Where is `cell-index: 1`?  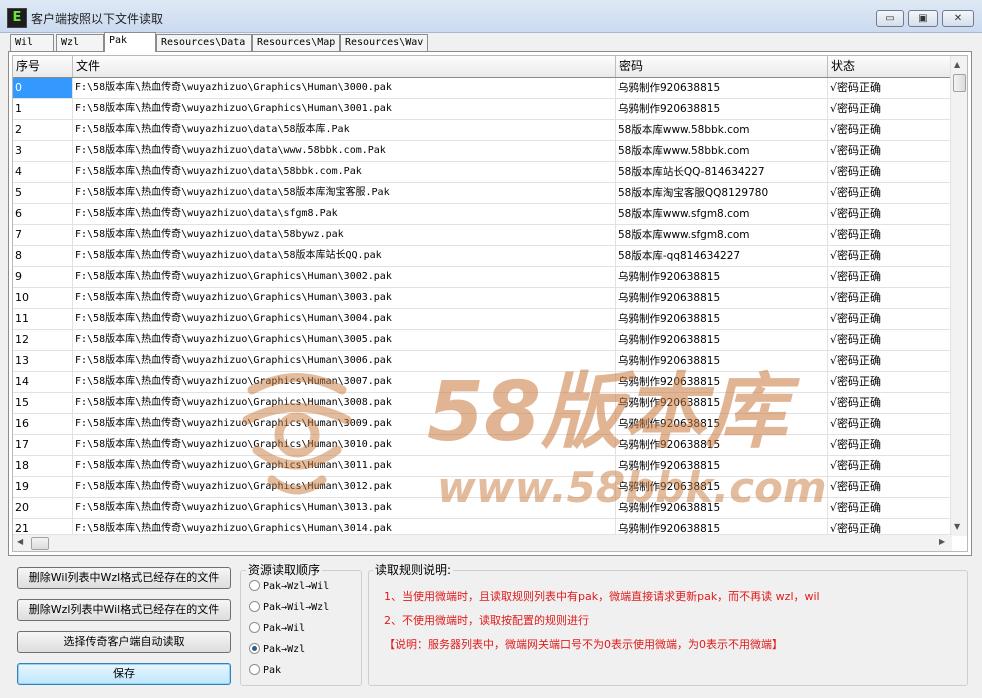 cell-index: 1 is located at coordinates (43, 109).